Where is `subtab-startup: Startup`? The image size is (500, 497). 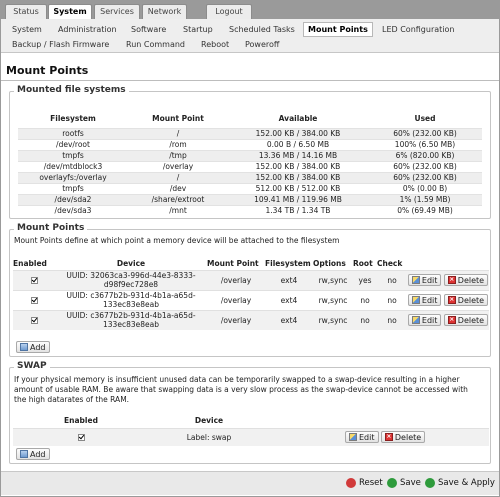 subtab-startup: Startup is located at coordinates (198, 29).